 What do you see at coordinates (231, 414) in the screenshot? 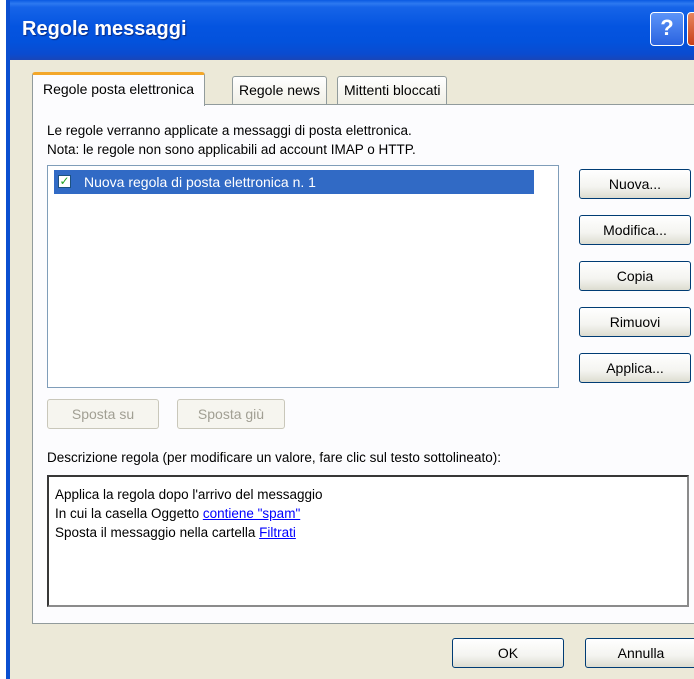
I see `move-down-button: Sposta giù` at bounding box center [231, 414].